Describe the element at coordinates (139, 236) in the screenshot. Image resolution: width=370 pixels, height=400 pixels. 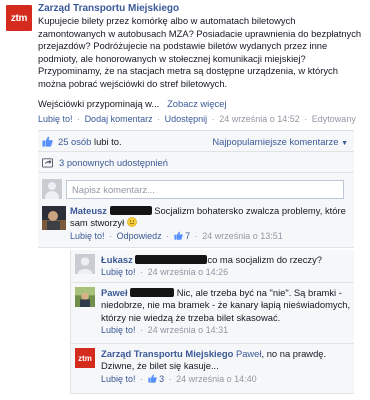
I see `comment-reply-link: Odpowiedz` at that location.